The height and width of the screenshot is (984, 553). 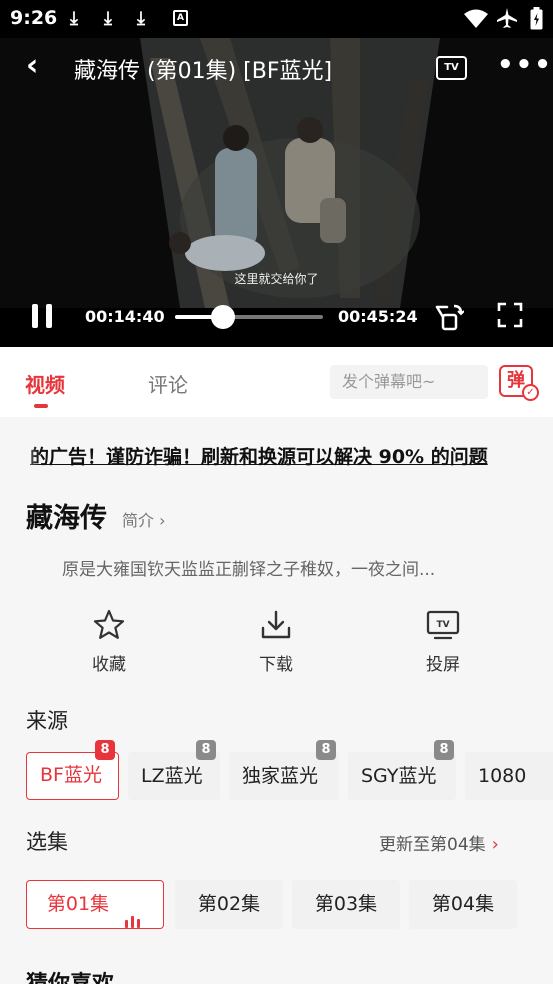 I want to click on notice-text: 的广告！谨防诈骗！刷新和换源可以解决 90% 的问题, so click(x=259, y=457).